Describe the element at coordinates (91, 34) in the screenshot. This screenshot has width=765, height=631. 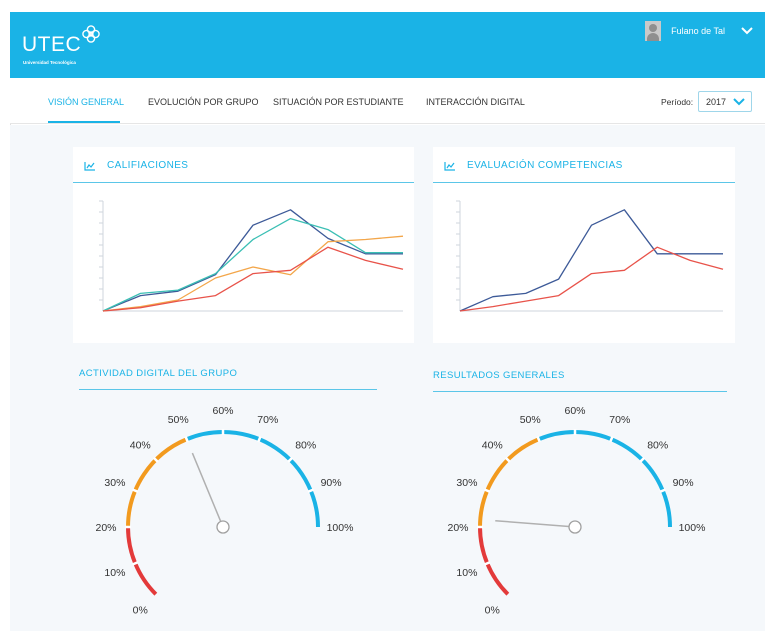
I see `flower-logo-icon` at that location.